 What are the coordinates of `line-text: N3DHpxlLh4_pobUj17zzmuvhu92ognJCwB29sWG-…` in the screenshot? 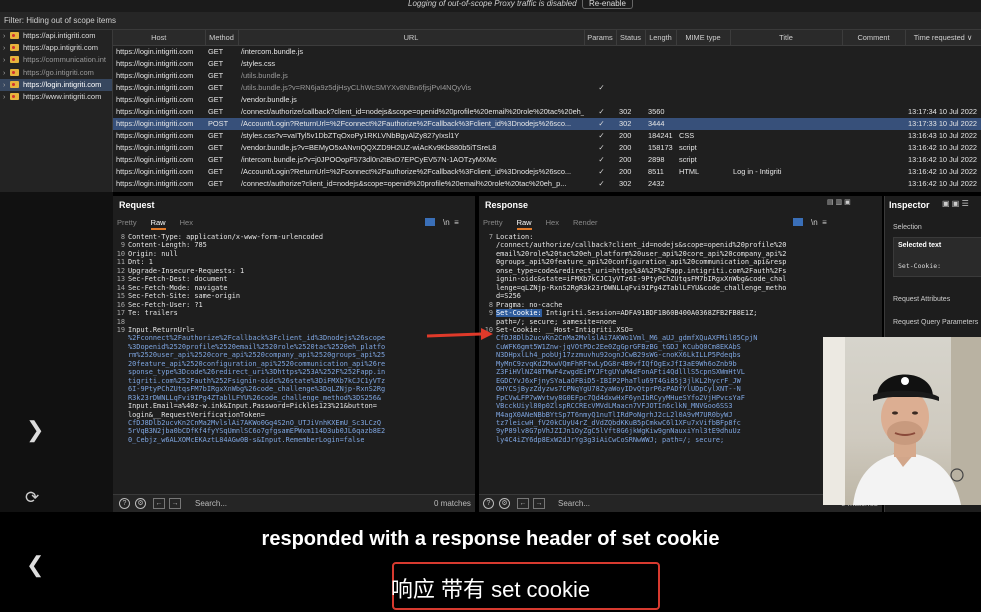 It's located at (618, 355).